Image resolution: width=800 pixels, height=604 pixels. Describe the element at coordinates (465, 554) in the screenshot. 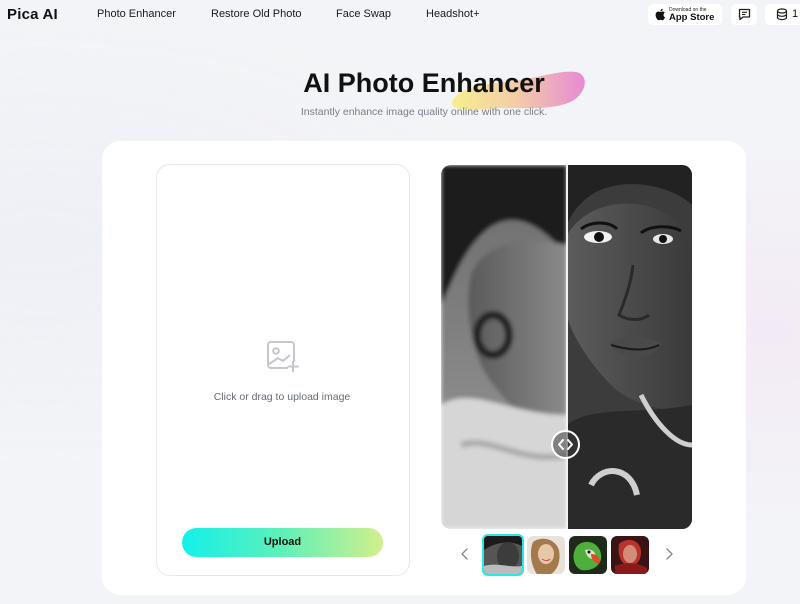

I see `chevron-left-icon` at that location.